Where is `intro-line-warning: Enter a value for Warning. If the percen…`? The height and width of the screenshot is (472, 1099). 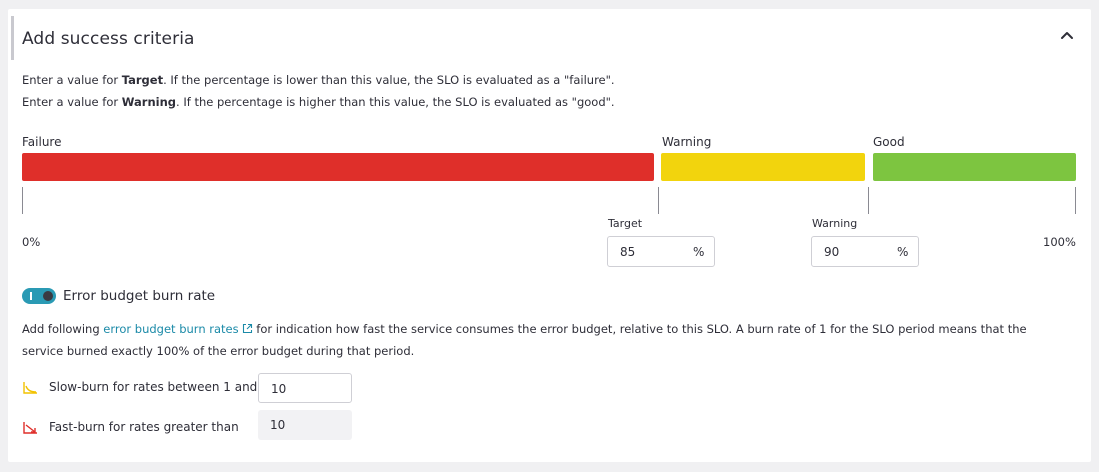
intro-line-warning: Enter a value for Warning. If the percen… is located at coordinates (318, 102).